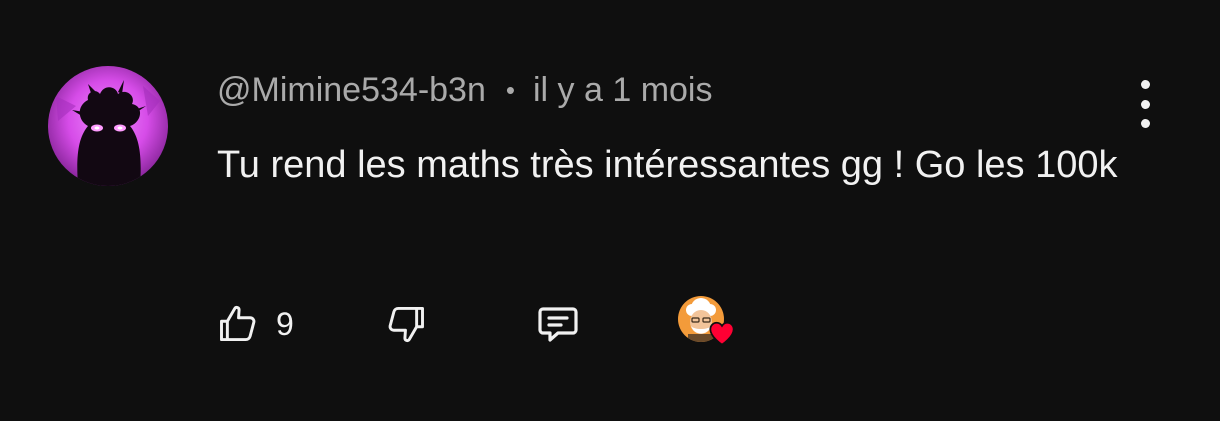 The image size is (1220, 421). I want to click on dislike-button, so click(406, 324).